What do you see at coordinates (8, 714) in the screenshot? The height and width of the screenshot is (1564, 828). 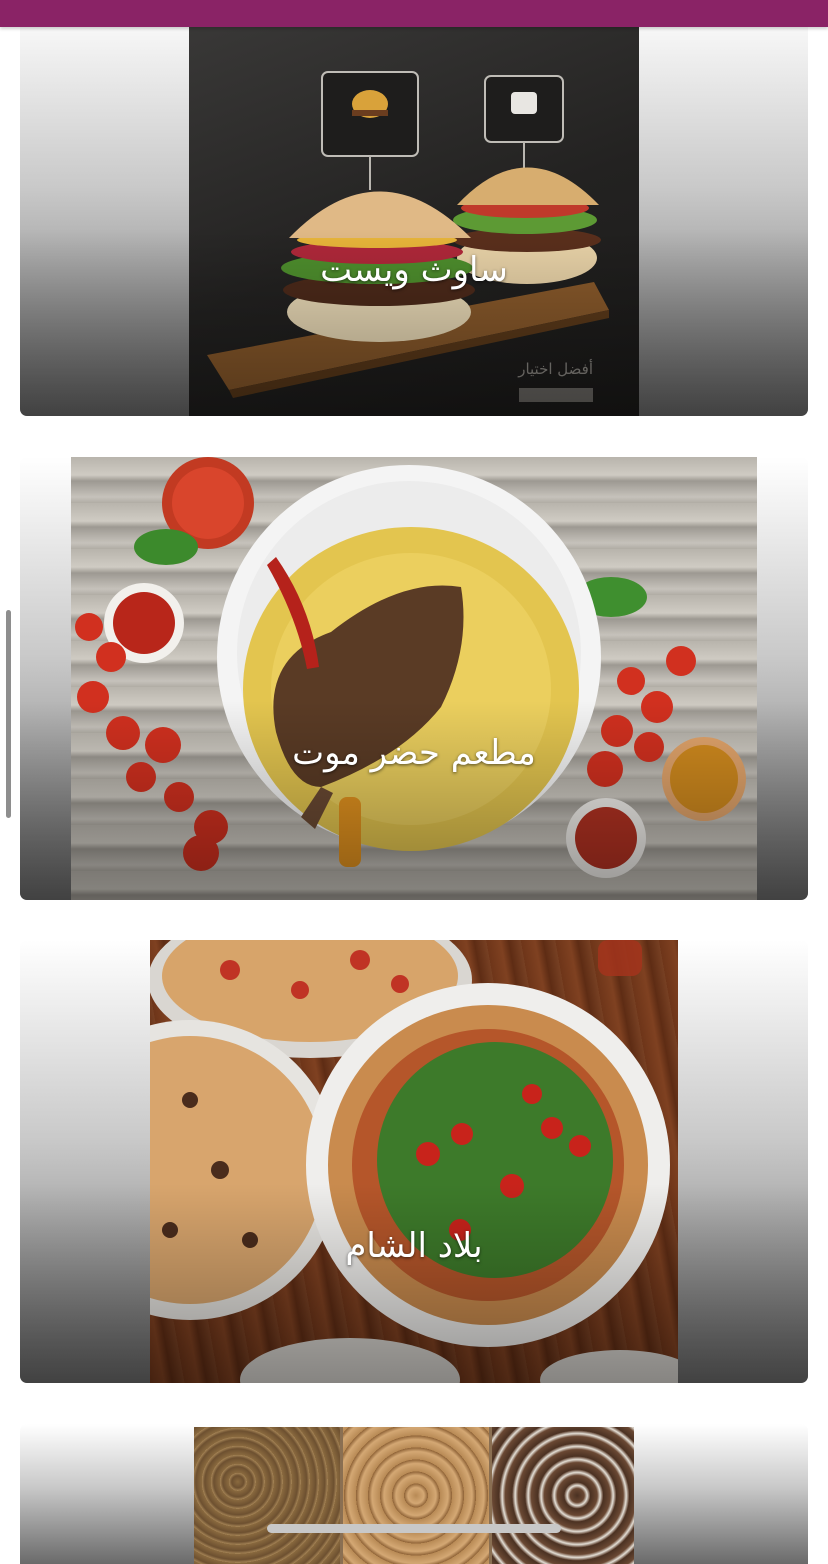 I see `scroll-indicator` at bounding box center [8, 714].